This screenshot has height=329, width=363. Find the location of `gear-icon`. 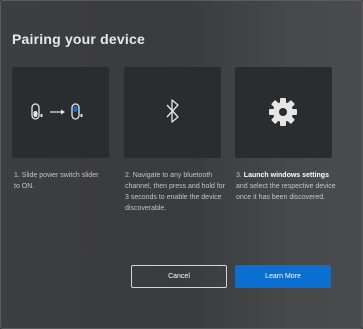

gear-icon is located at coordinates (283, 112).